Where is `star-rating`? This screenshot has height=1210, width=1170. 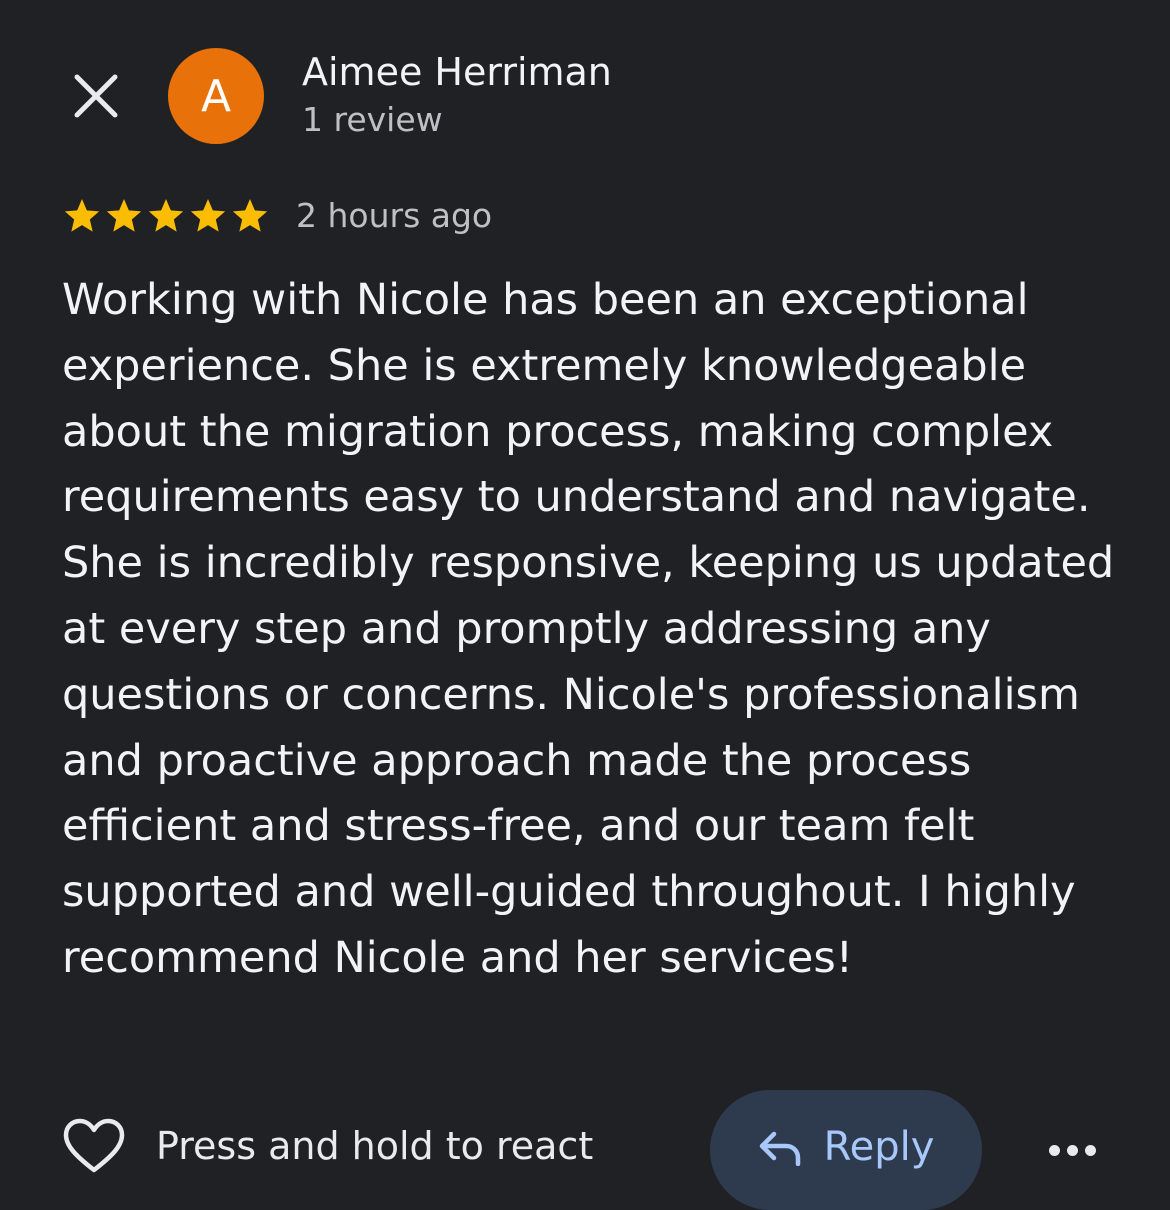
star-rating is located at coordinates (166, 216).